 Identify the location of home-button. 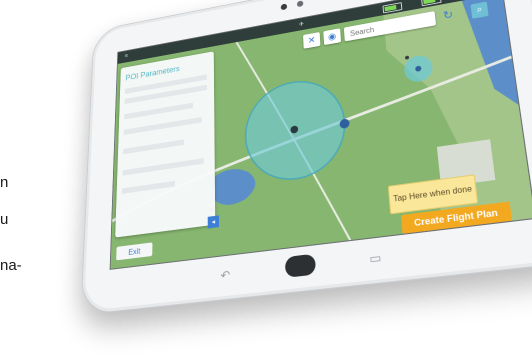
(300, 265).